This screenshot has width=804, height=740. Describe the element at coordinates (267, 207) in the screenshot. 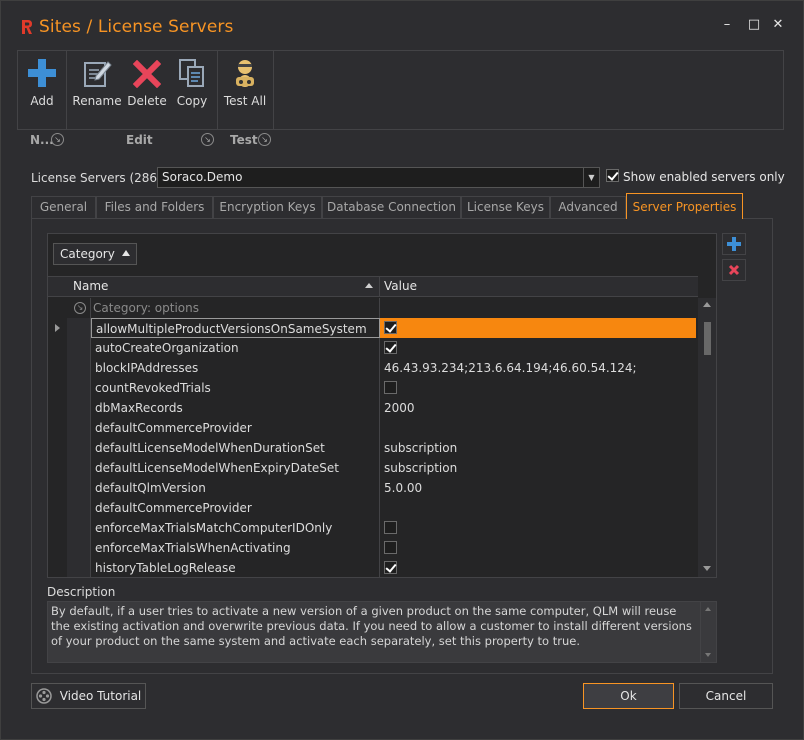

I see `tab-encryption-keys: Encryption Keys` at that location.